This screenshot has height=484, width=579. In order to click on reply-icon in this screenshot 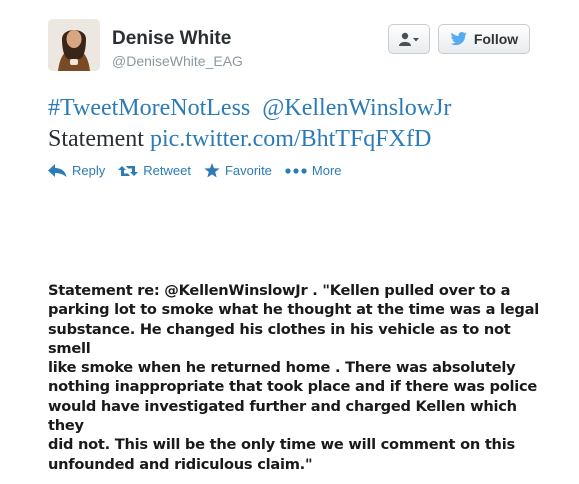, I will do `click(57, 170)`.